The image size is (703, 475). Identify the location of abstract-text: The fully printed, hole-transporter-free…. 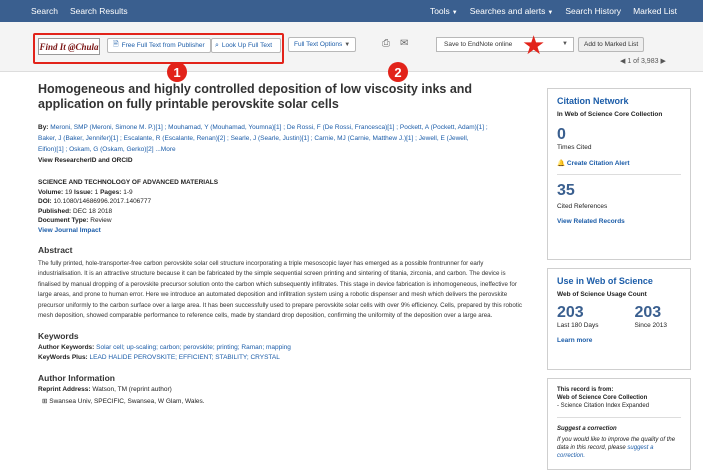
(280, 290).